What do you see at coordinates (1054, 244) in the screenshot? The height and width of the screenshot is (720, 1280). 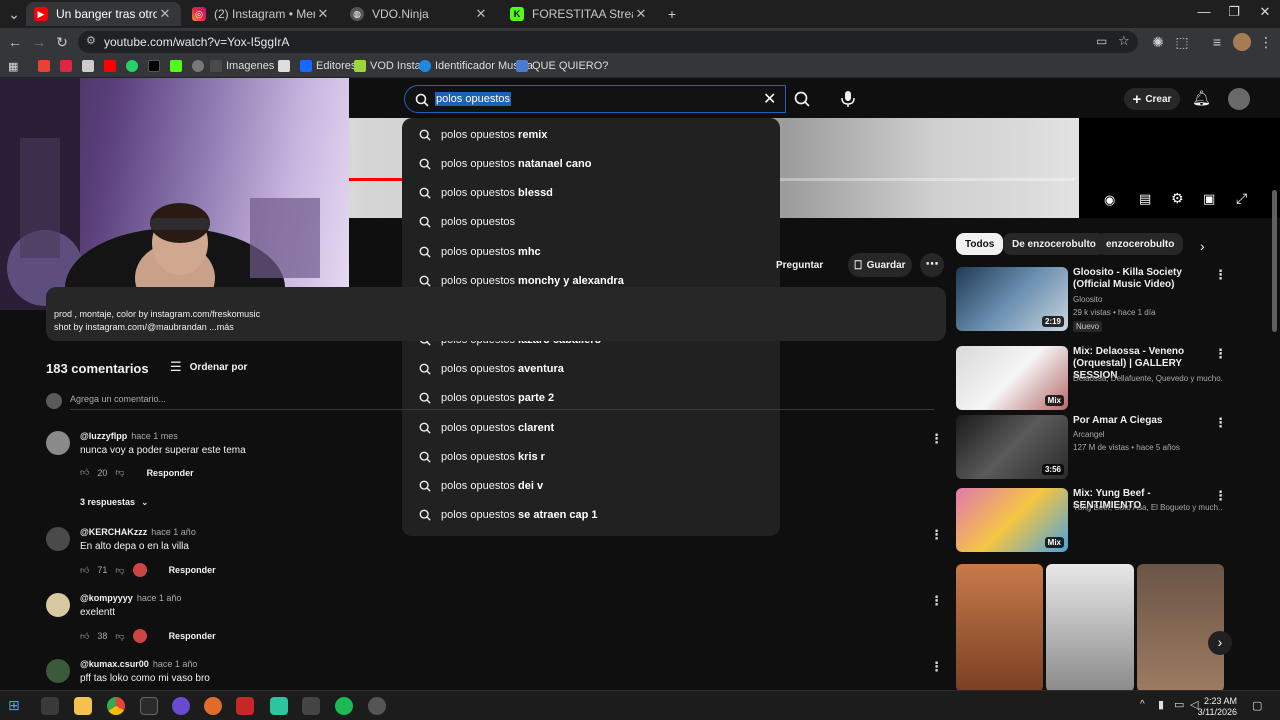 I see `chip-de-enzocerobulto: De enzocerobulto` at bounding box center [1054, 244].